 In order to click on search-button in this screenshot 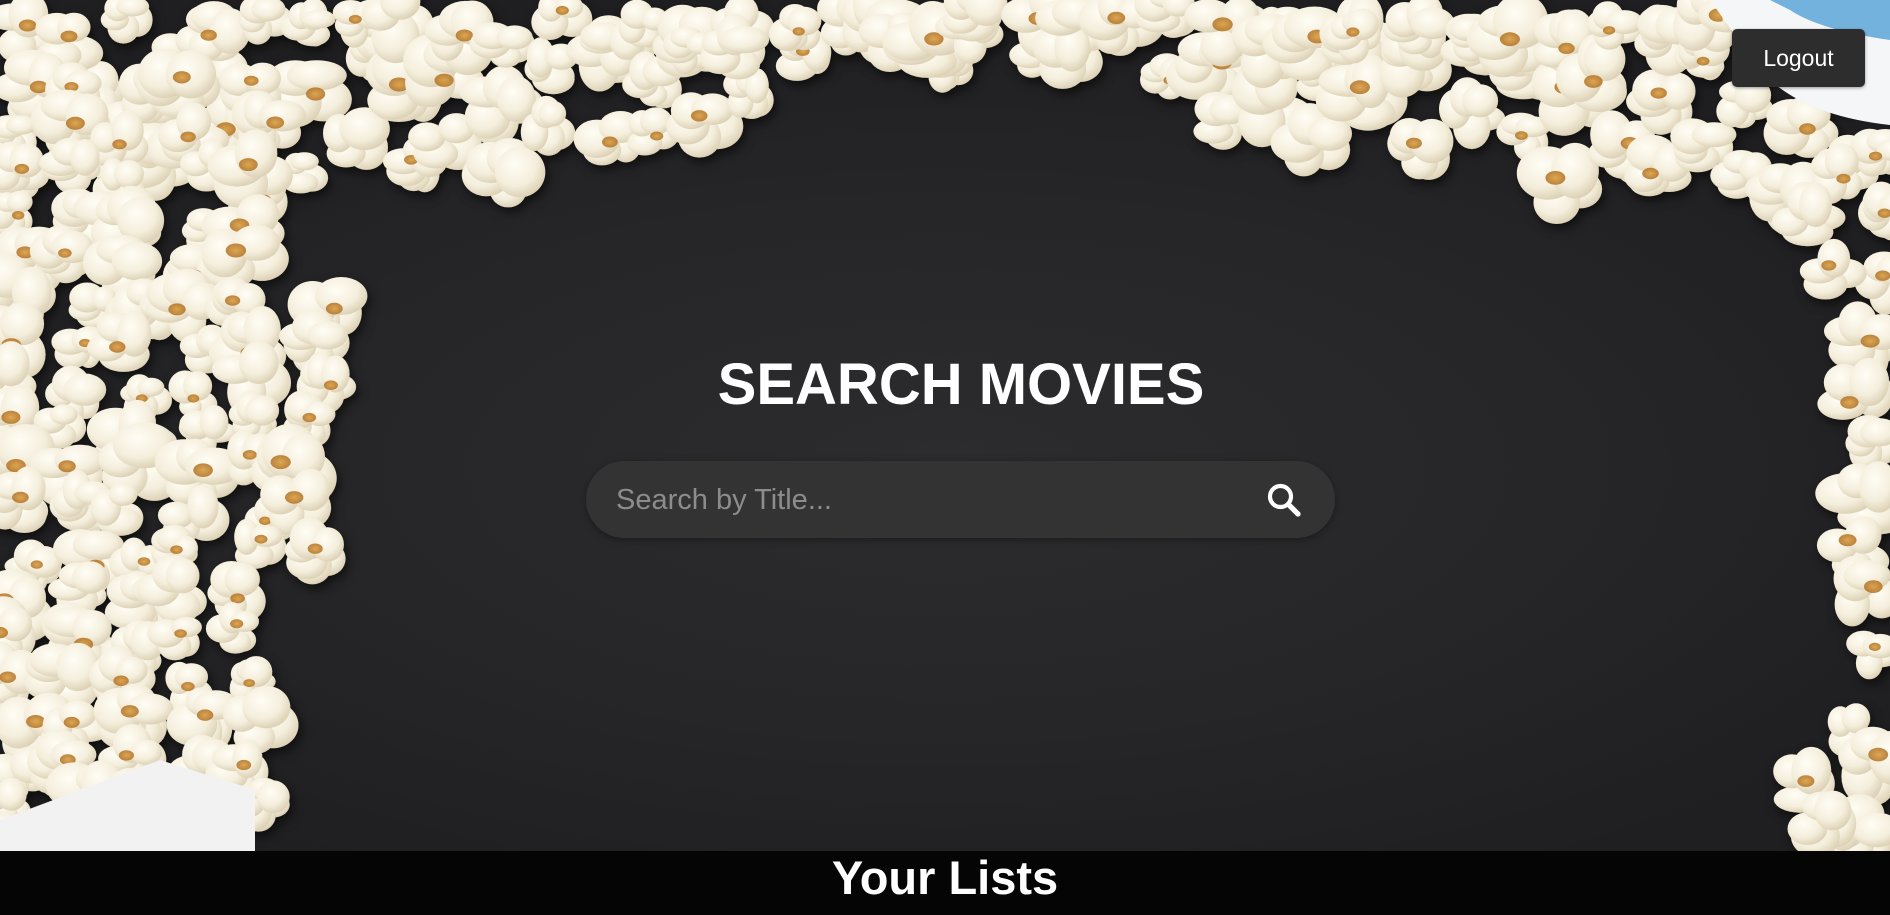, I will do `click(1284, 500)`.